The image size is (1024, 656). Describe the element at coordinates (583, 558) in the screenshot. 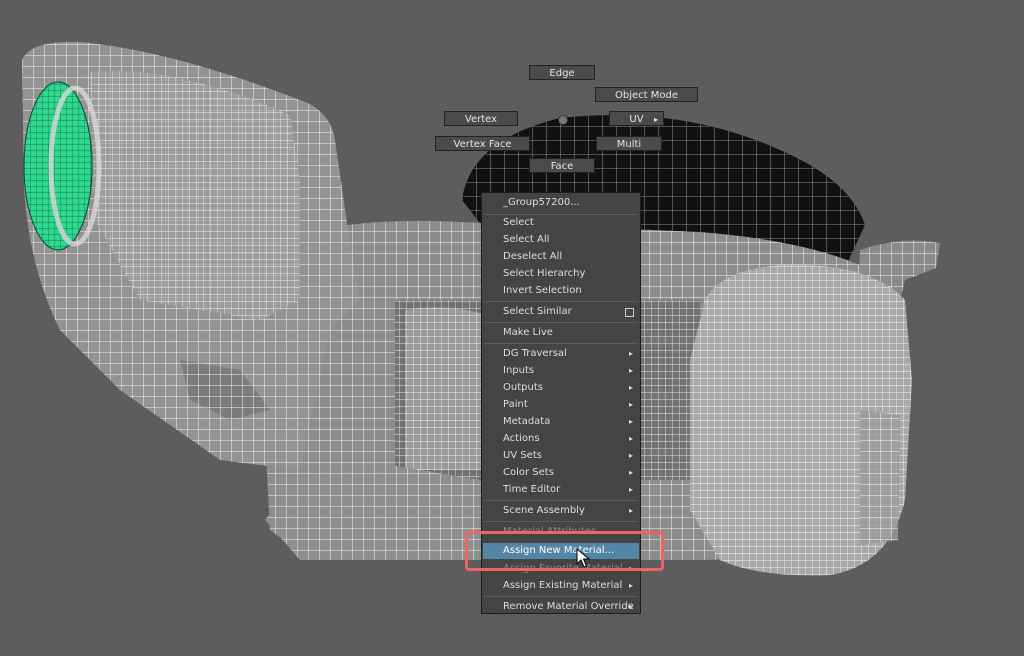

I see `mouse-cursor-icon` at that location.